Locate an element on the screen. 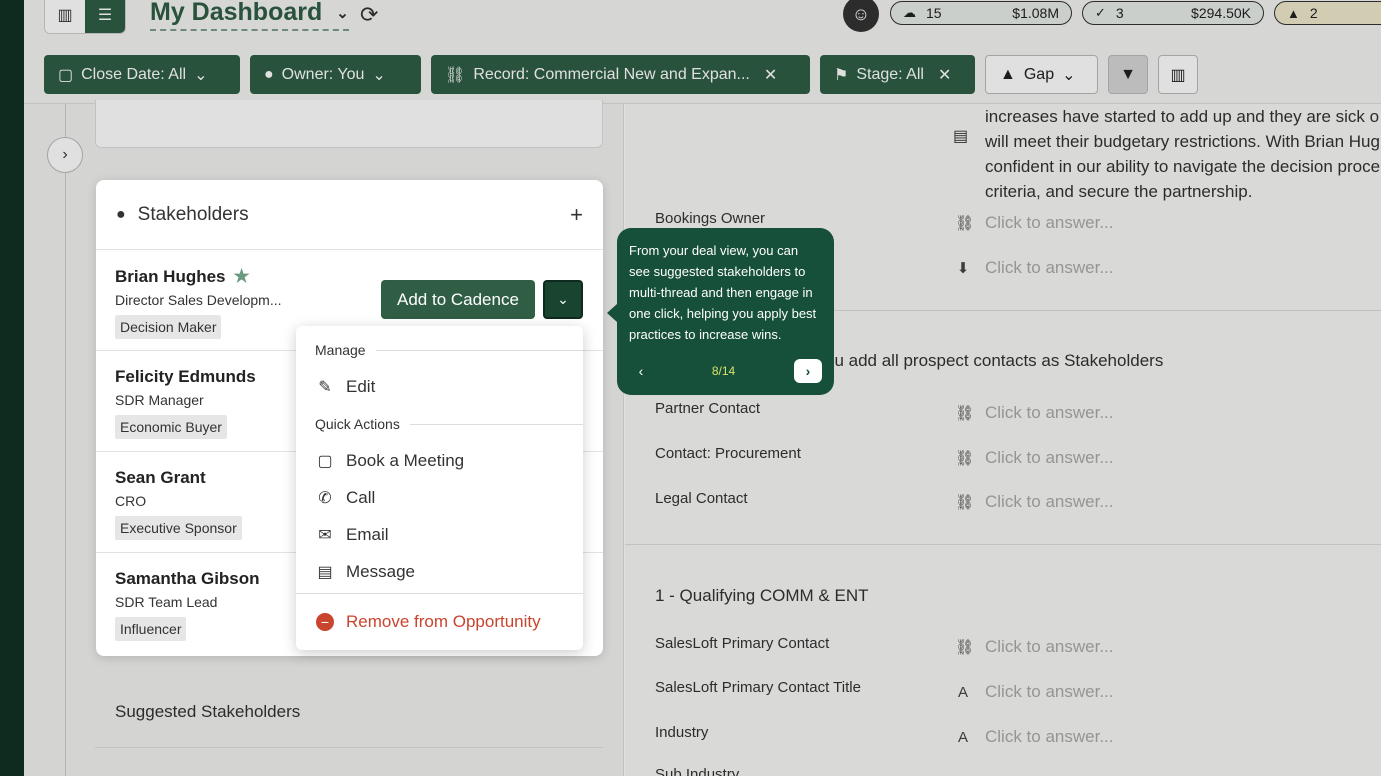 This screenshot has width=1381, height=776. board-view-icon: ▥ is located at coordinates (65, 16).